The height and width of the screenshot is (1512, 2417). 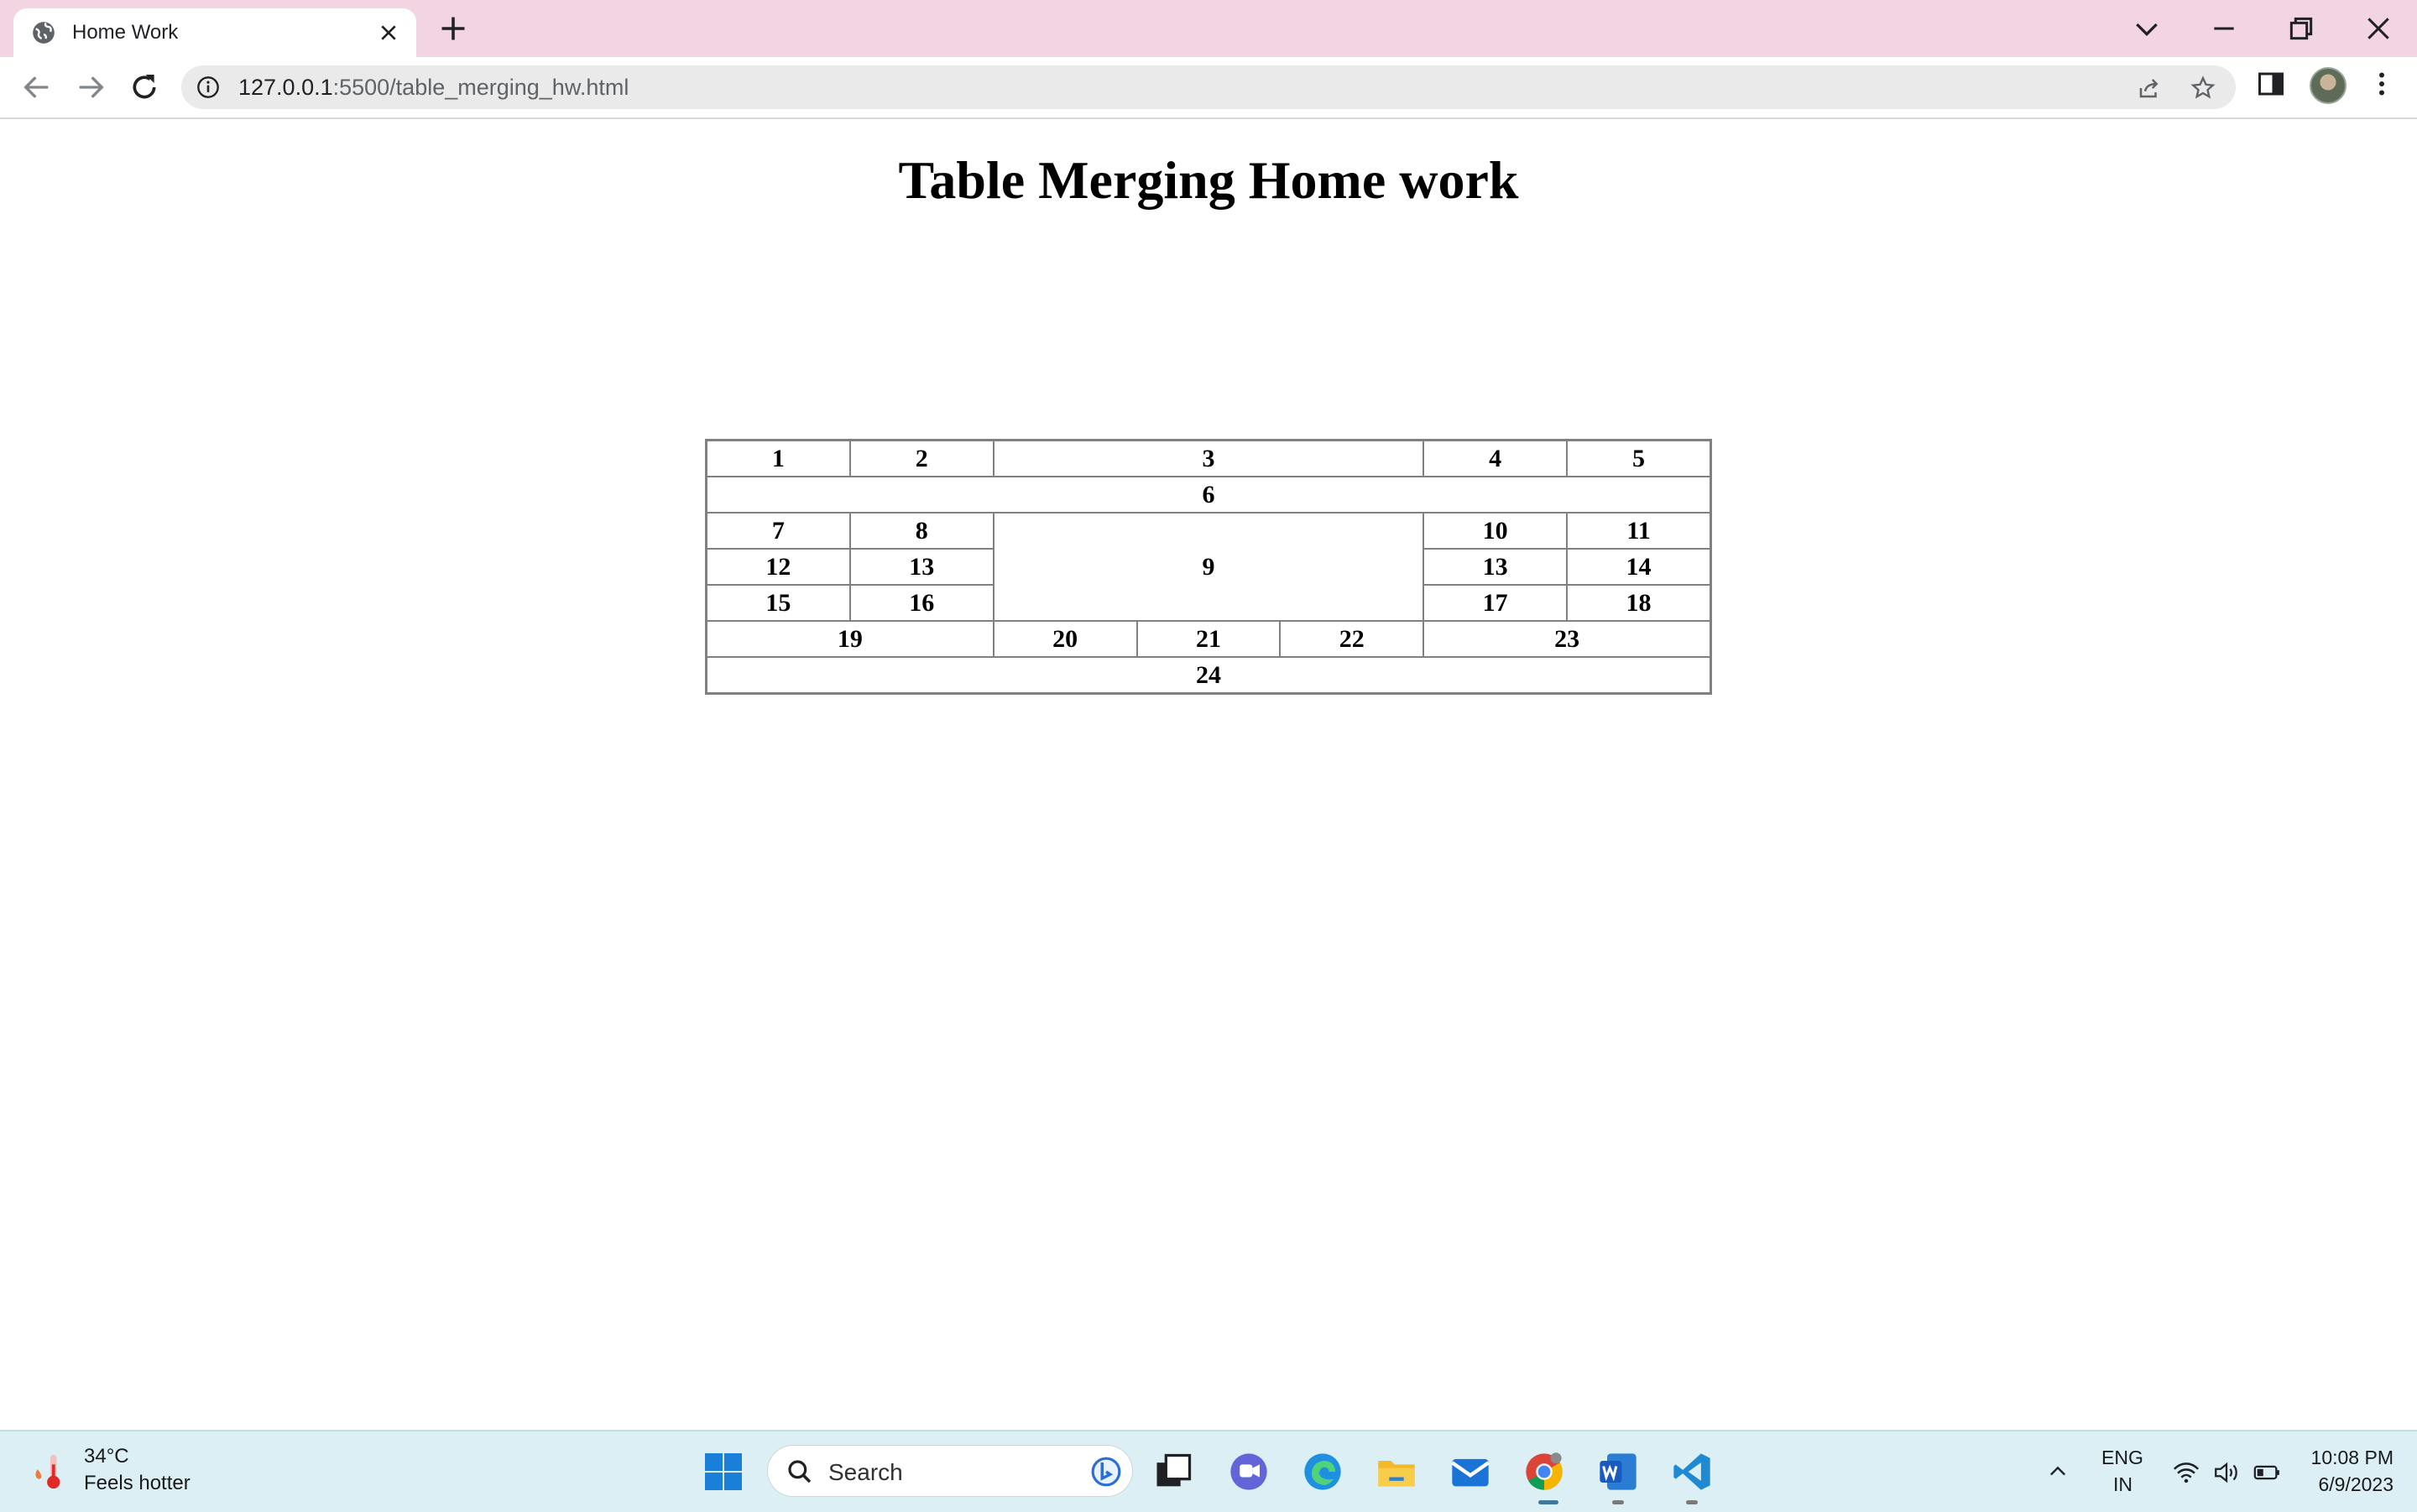 I want to click on address-bar: 127.0.0.1:5500/table_merging_hw.html, so click(x=1208, y=87).